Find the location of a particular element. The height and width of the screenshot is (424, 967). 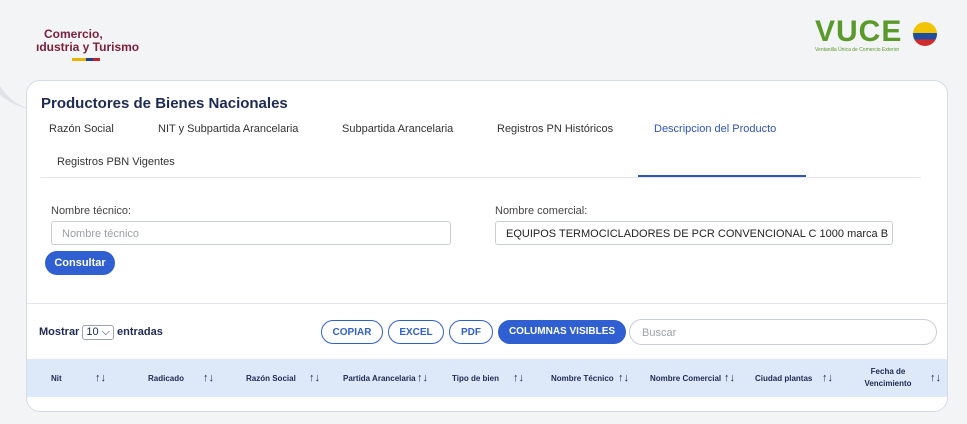

th-radicado: Radicado is located at coordinates (166, 378).